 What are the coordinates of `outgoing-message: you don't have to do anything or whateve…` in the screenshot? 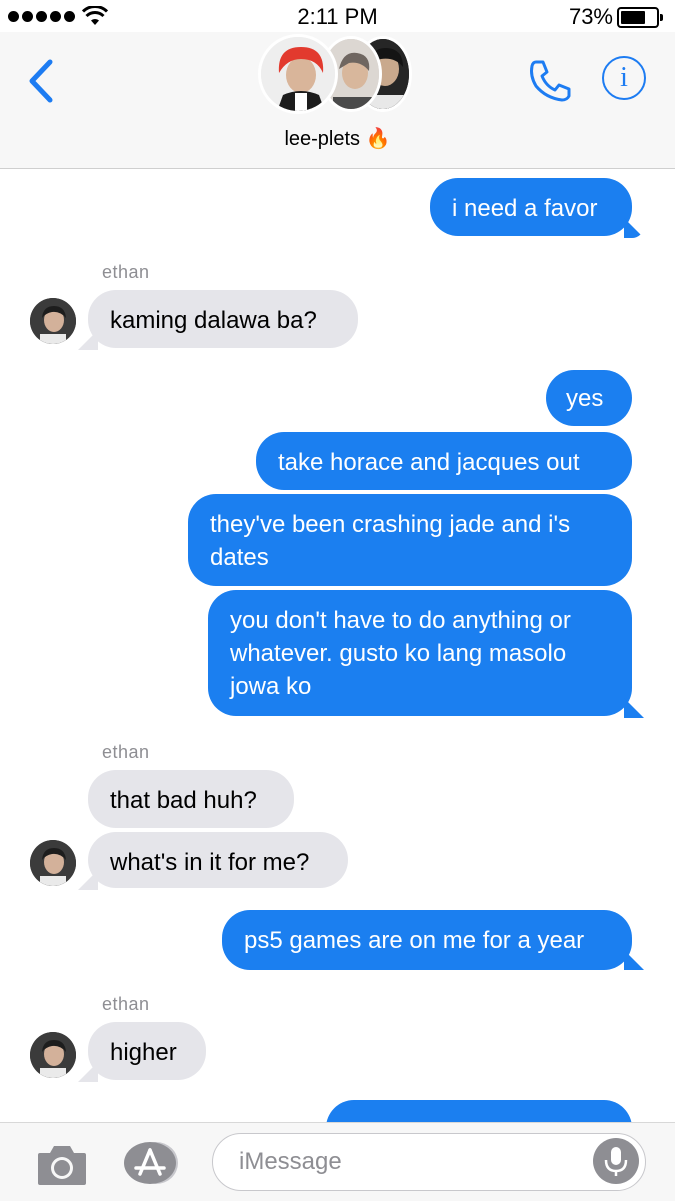 It's located at (420, 653).